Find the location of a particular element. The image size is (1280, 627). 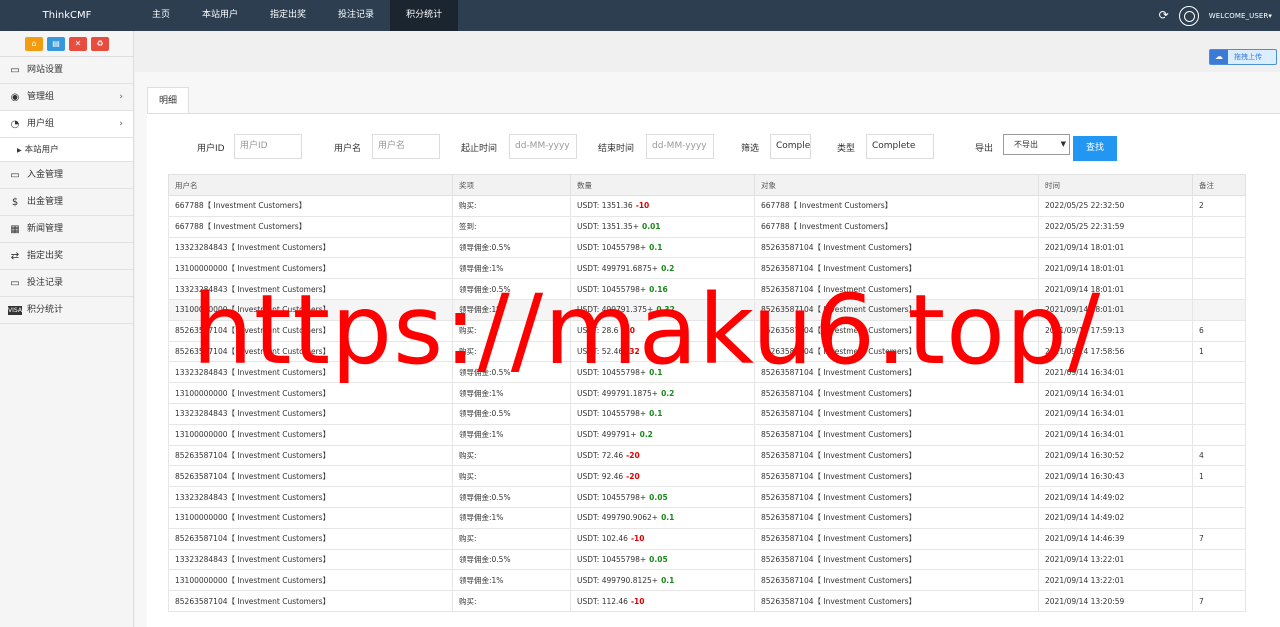

end-date-input: dd-MM-yyyy is located at coordinates (680, 146).